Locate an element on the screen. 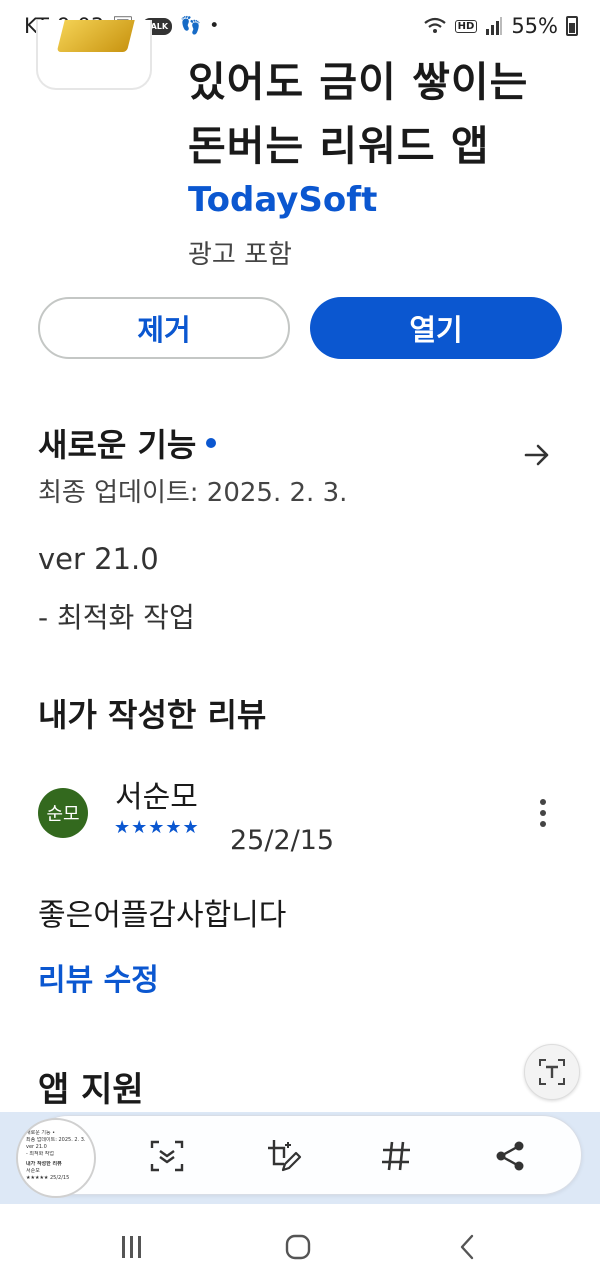 The height and width of the screenshot is (1287, 600). star-rating: ★★★★★ is located at coordinates (157, 827).